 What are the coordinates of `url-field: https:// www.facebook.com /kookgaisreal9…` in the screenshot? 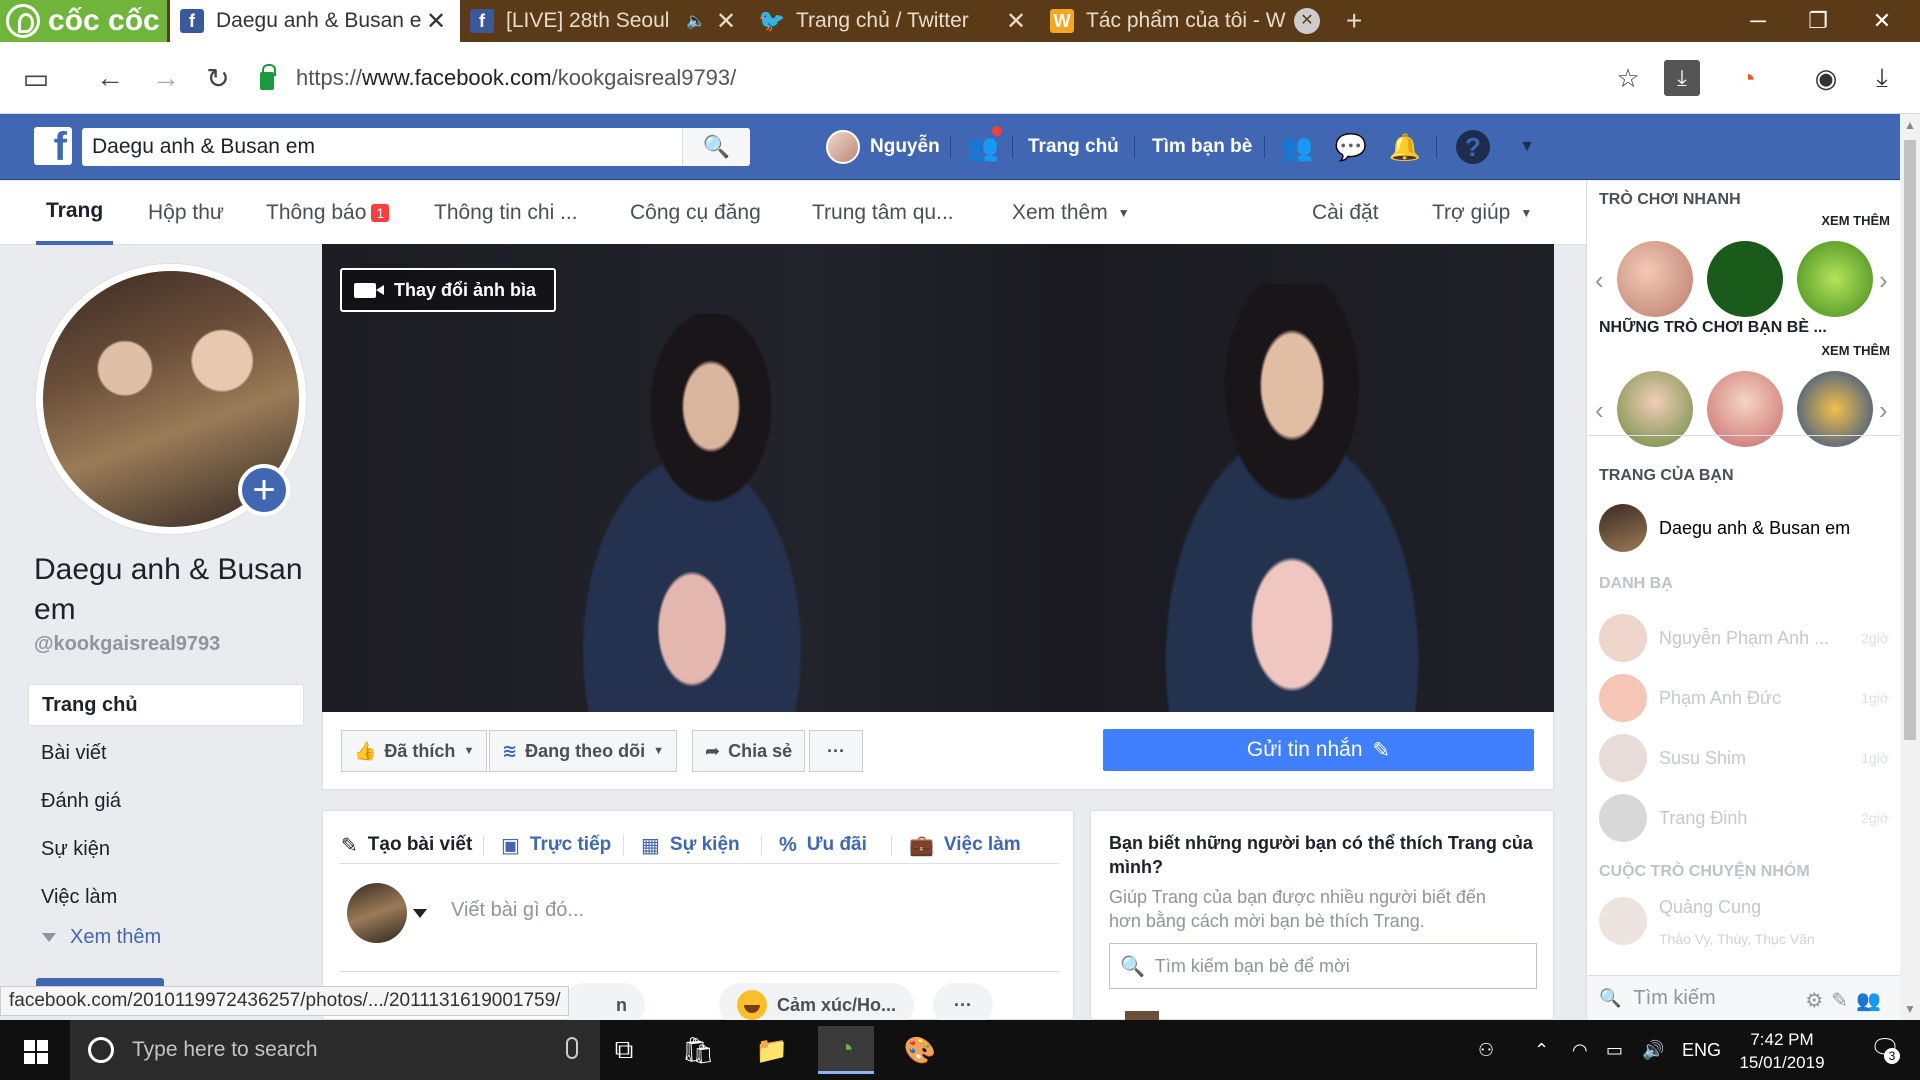 It's located at (985, 78).